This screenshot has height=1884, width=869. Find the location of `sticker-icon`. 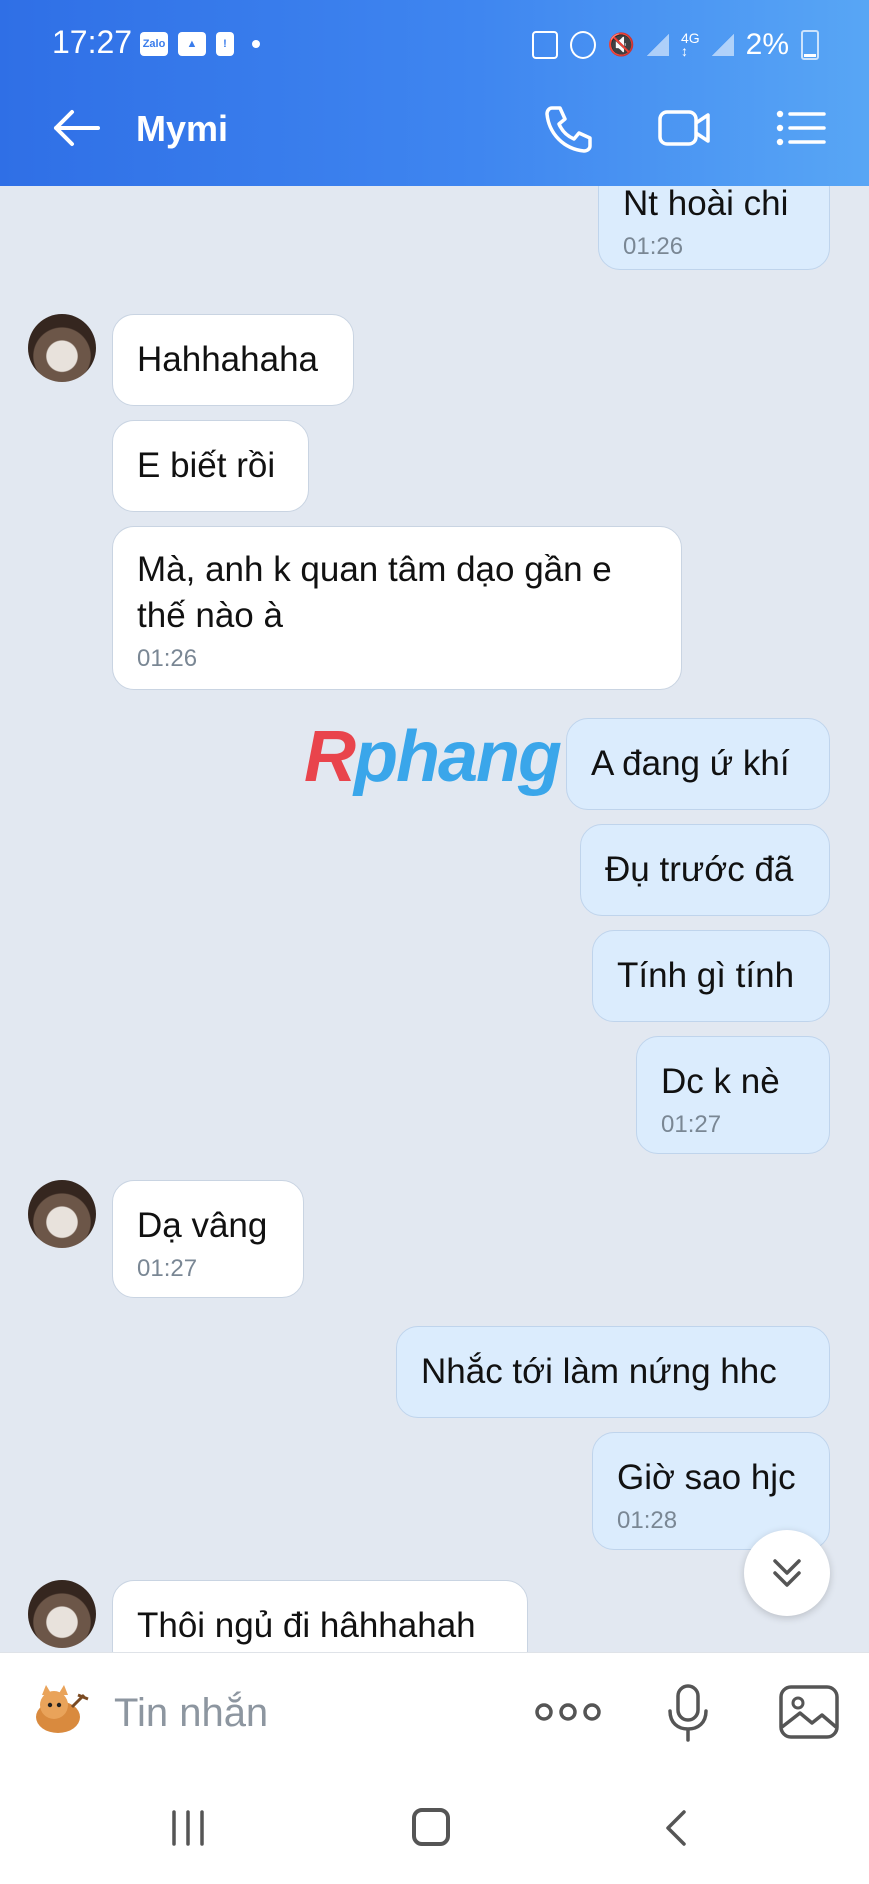

sticker-icon is located at coordinates (60, 1711).